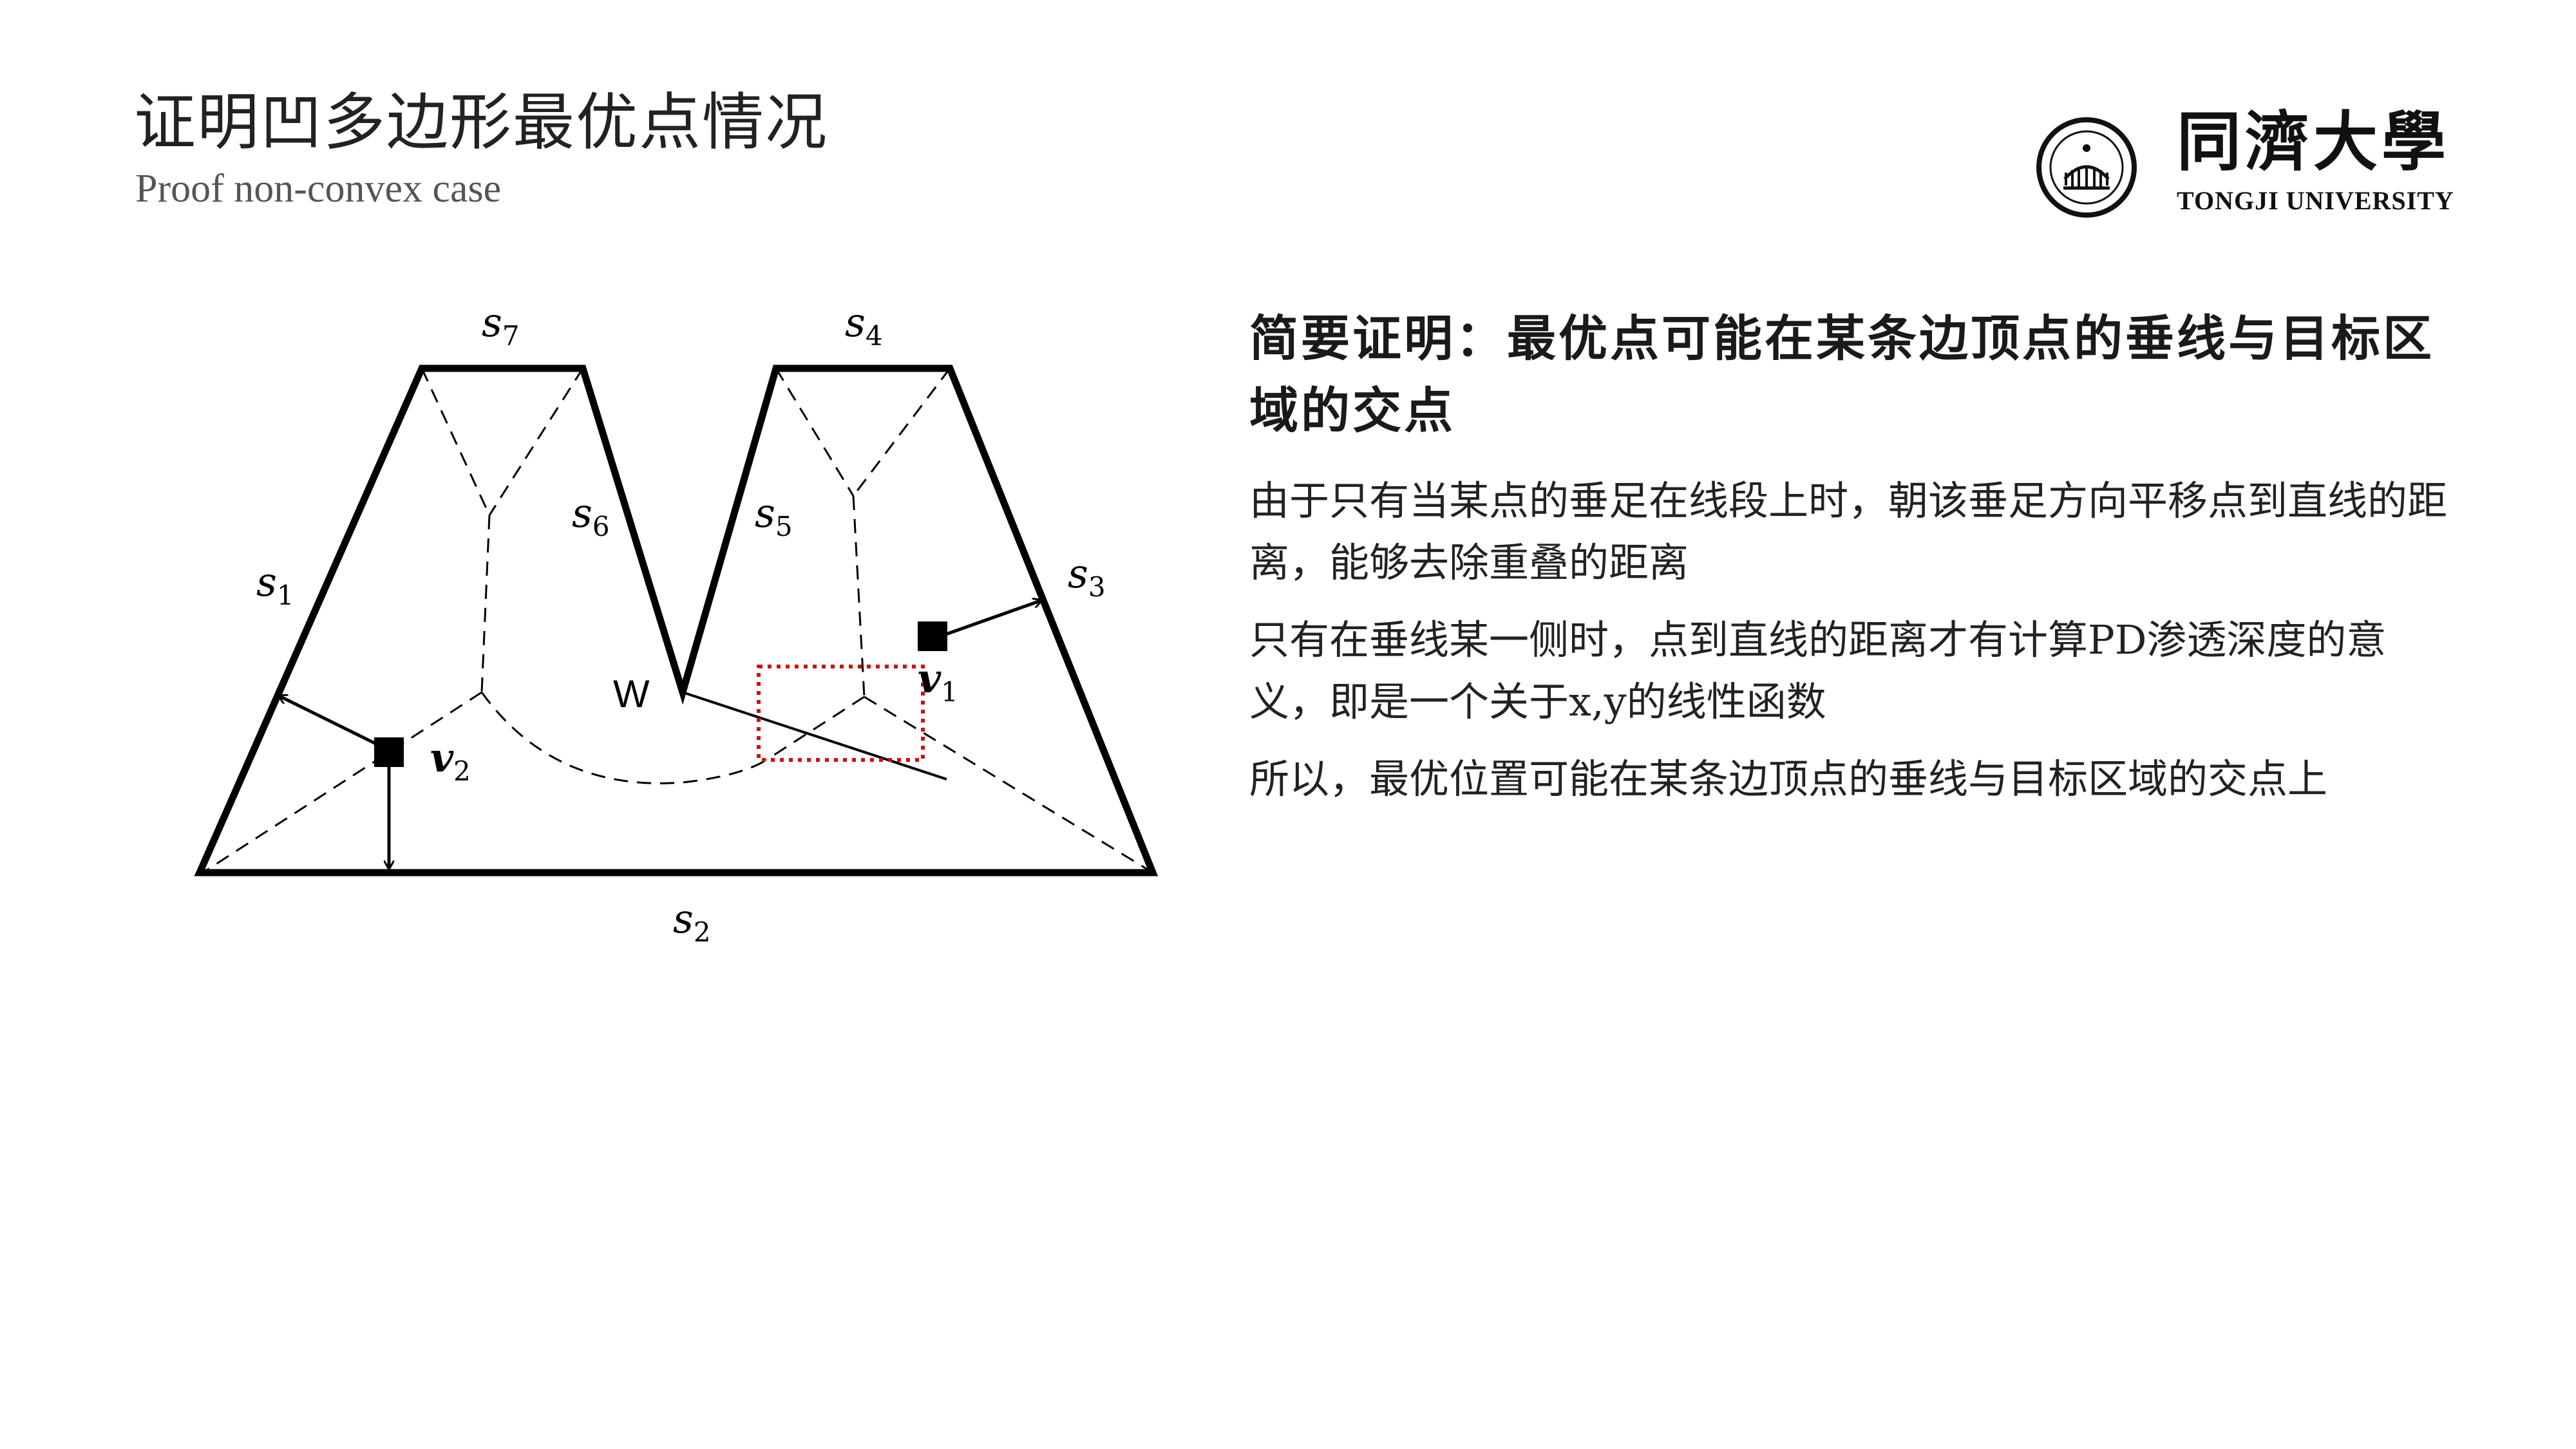  What do you see at coordinates (991, 619) in the screenshot?
I see `v1-perpendicular-arrow` at bounding box center [991, 619].